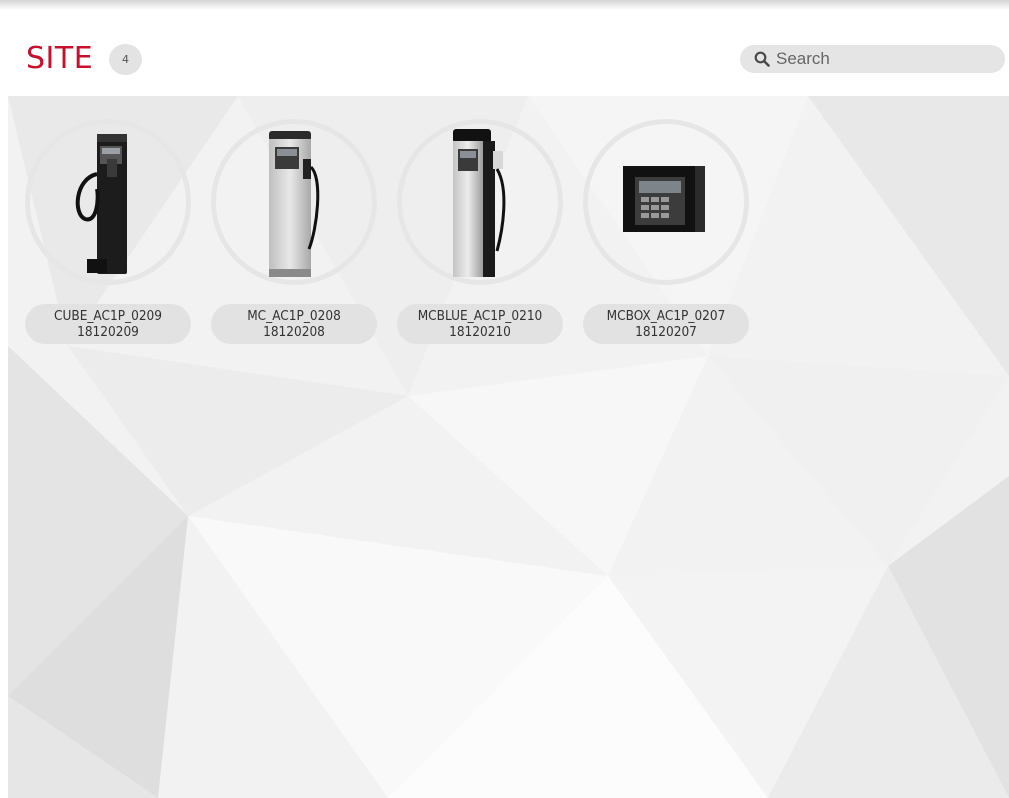 The height and width of the screenshot is (798, 1009). Describe the element at coordinates (480, 316) in the screenshot. I see `device-name: MCBLUE_AC1P_0210` at that location.